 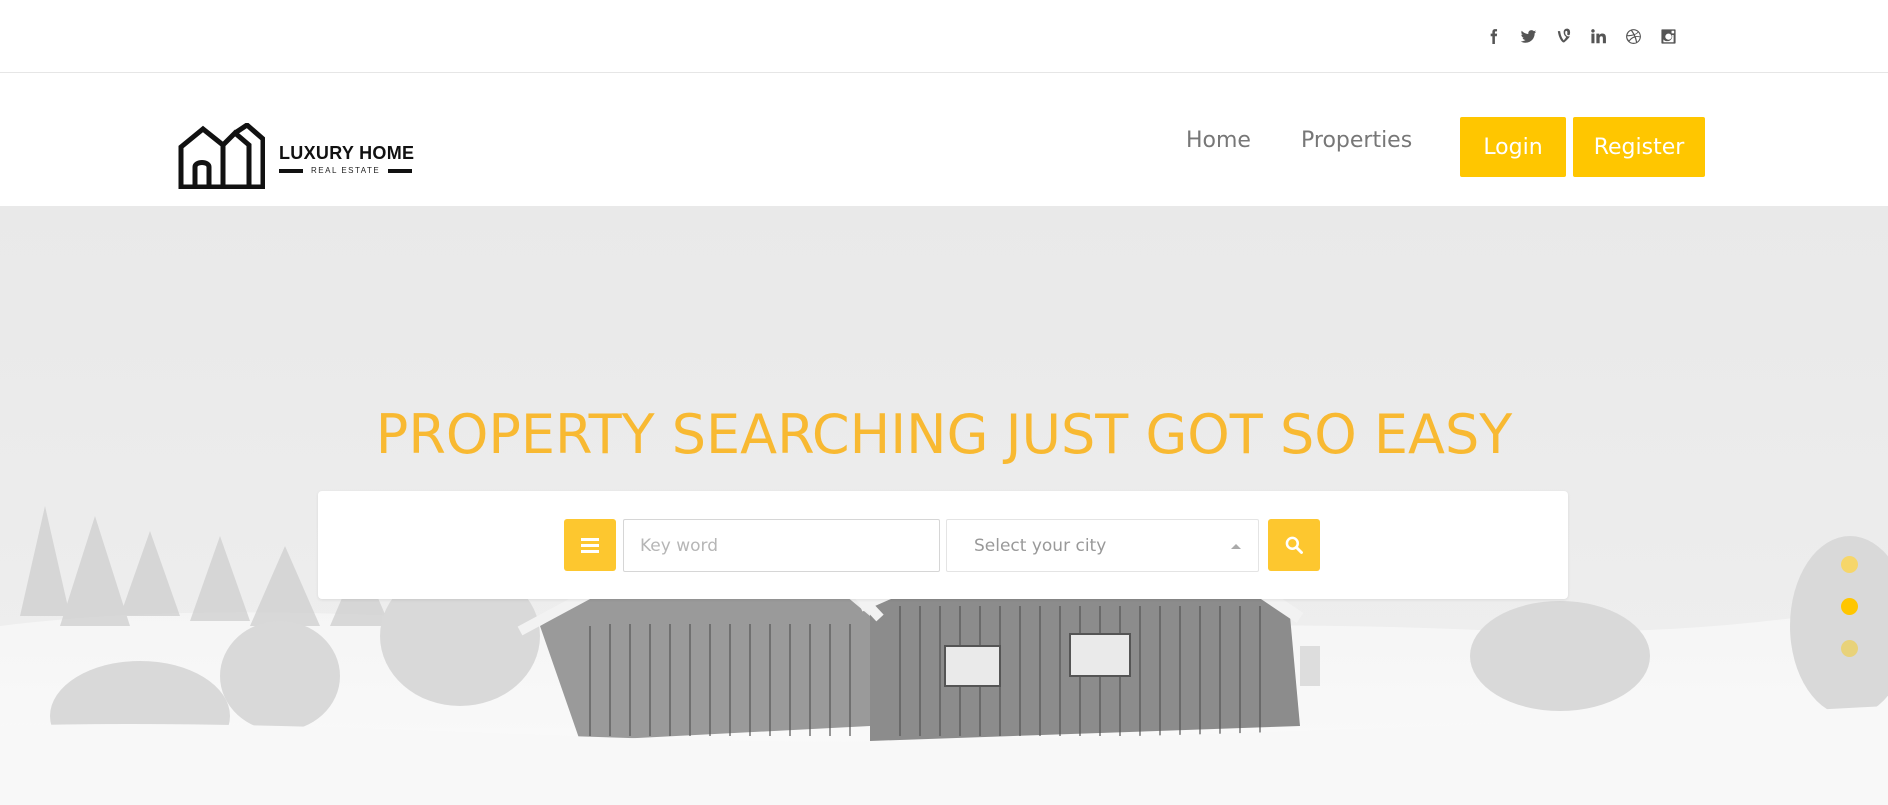 I want to click on nav-home: Home, so click(x=1218, y=140).